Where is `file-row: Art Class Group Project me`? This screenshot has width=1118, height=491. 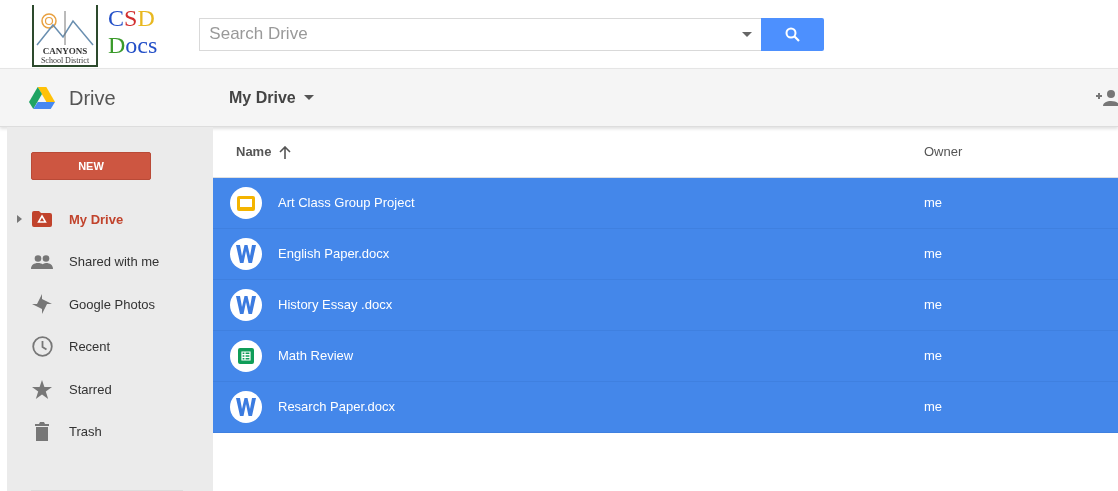
file-row: Art Class Group Project me is located at coordinates (665, 203).